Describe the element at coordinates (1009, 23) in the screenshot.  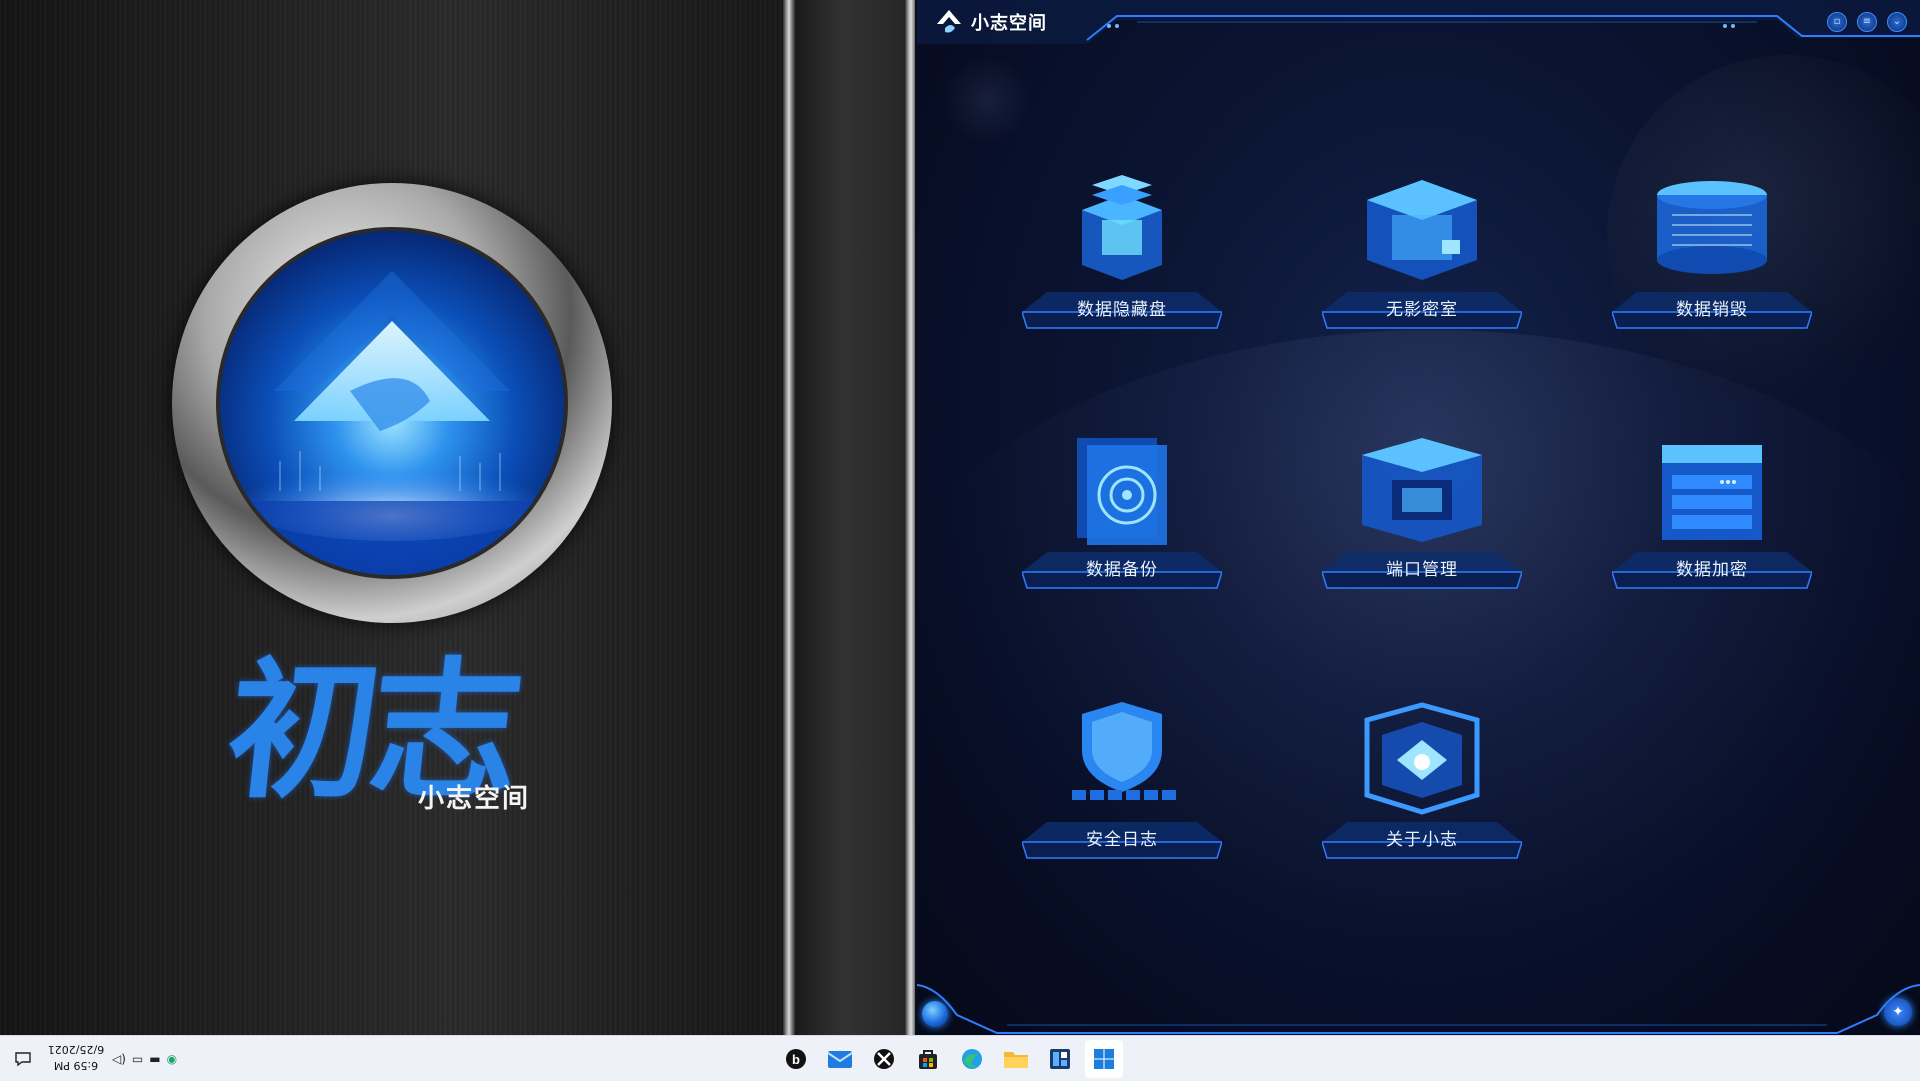
I see `app-title: 小志空间` at that location.